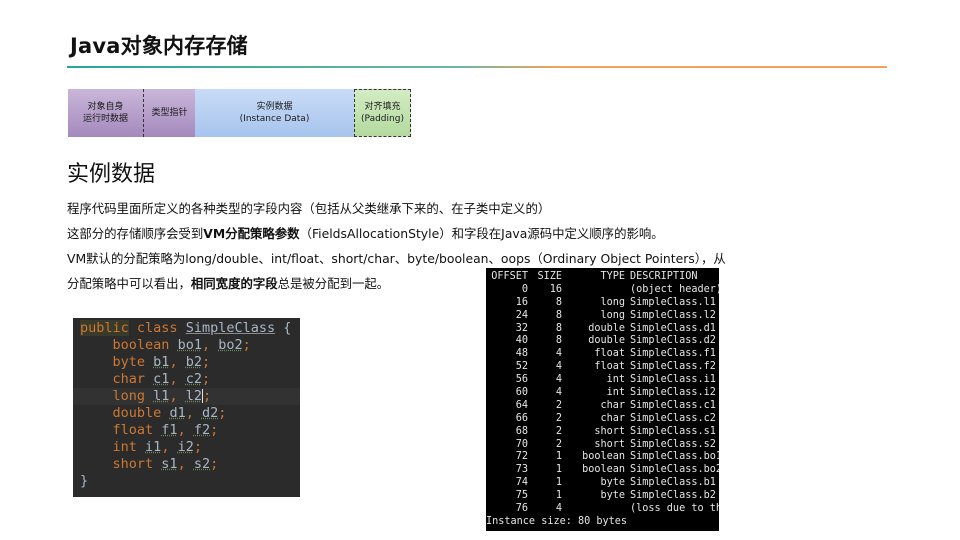  What do you see at coordinates (602, 393) in the screenshot?
I see `layout-table-row: 60 4 int SimpleClass.i2` at bounding box center [602, 393].